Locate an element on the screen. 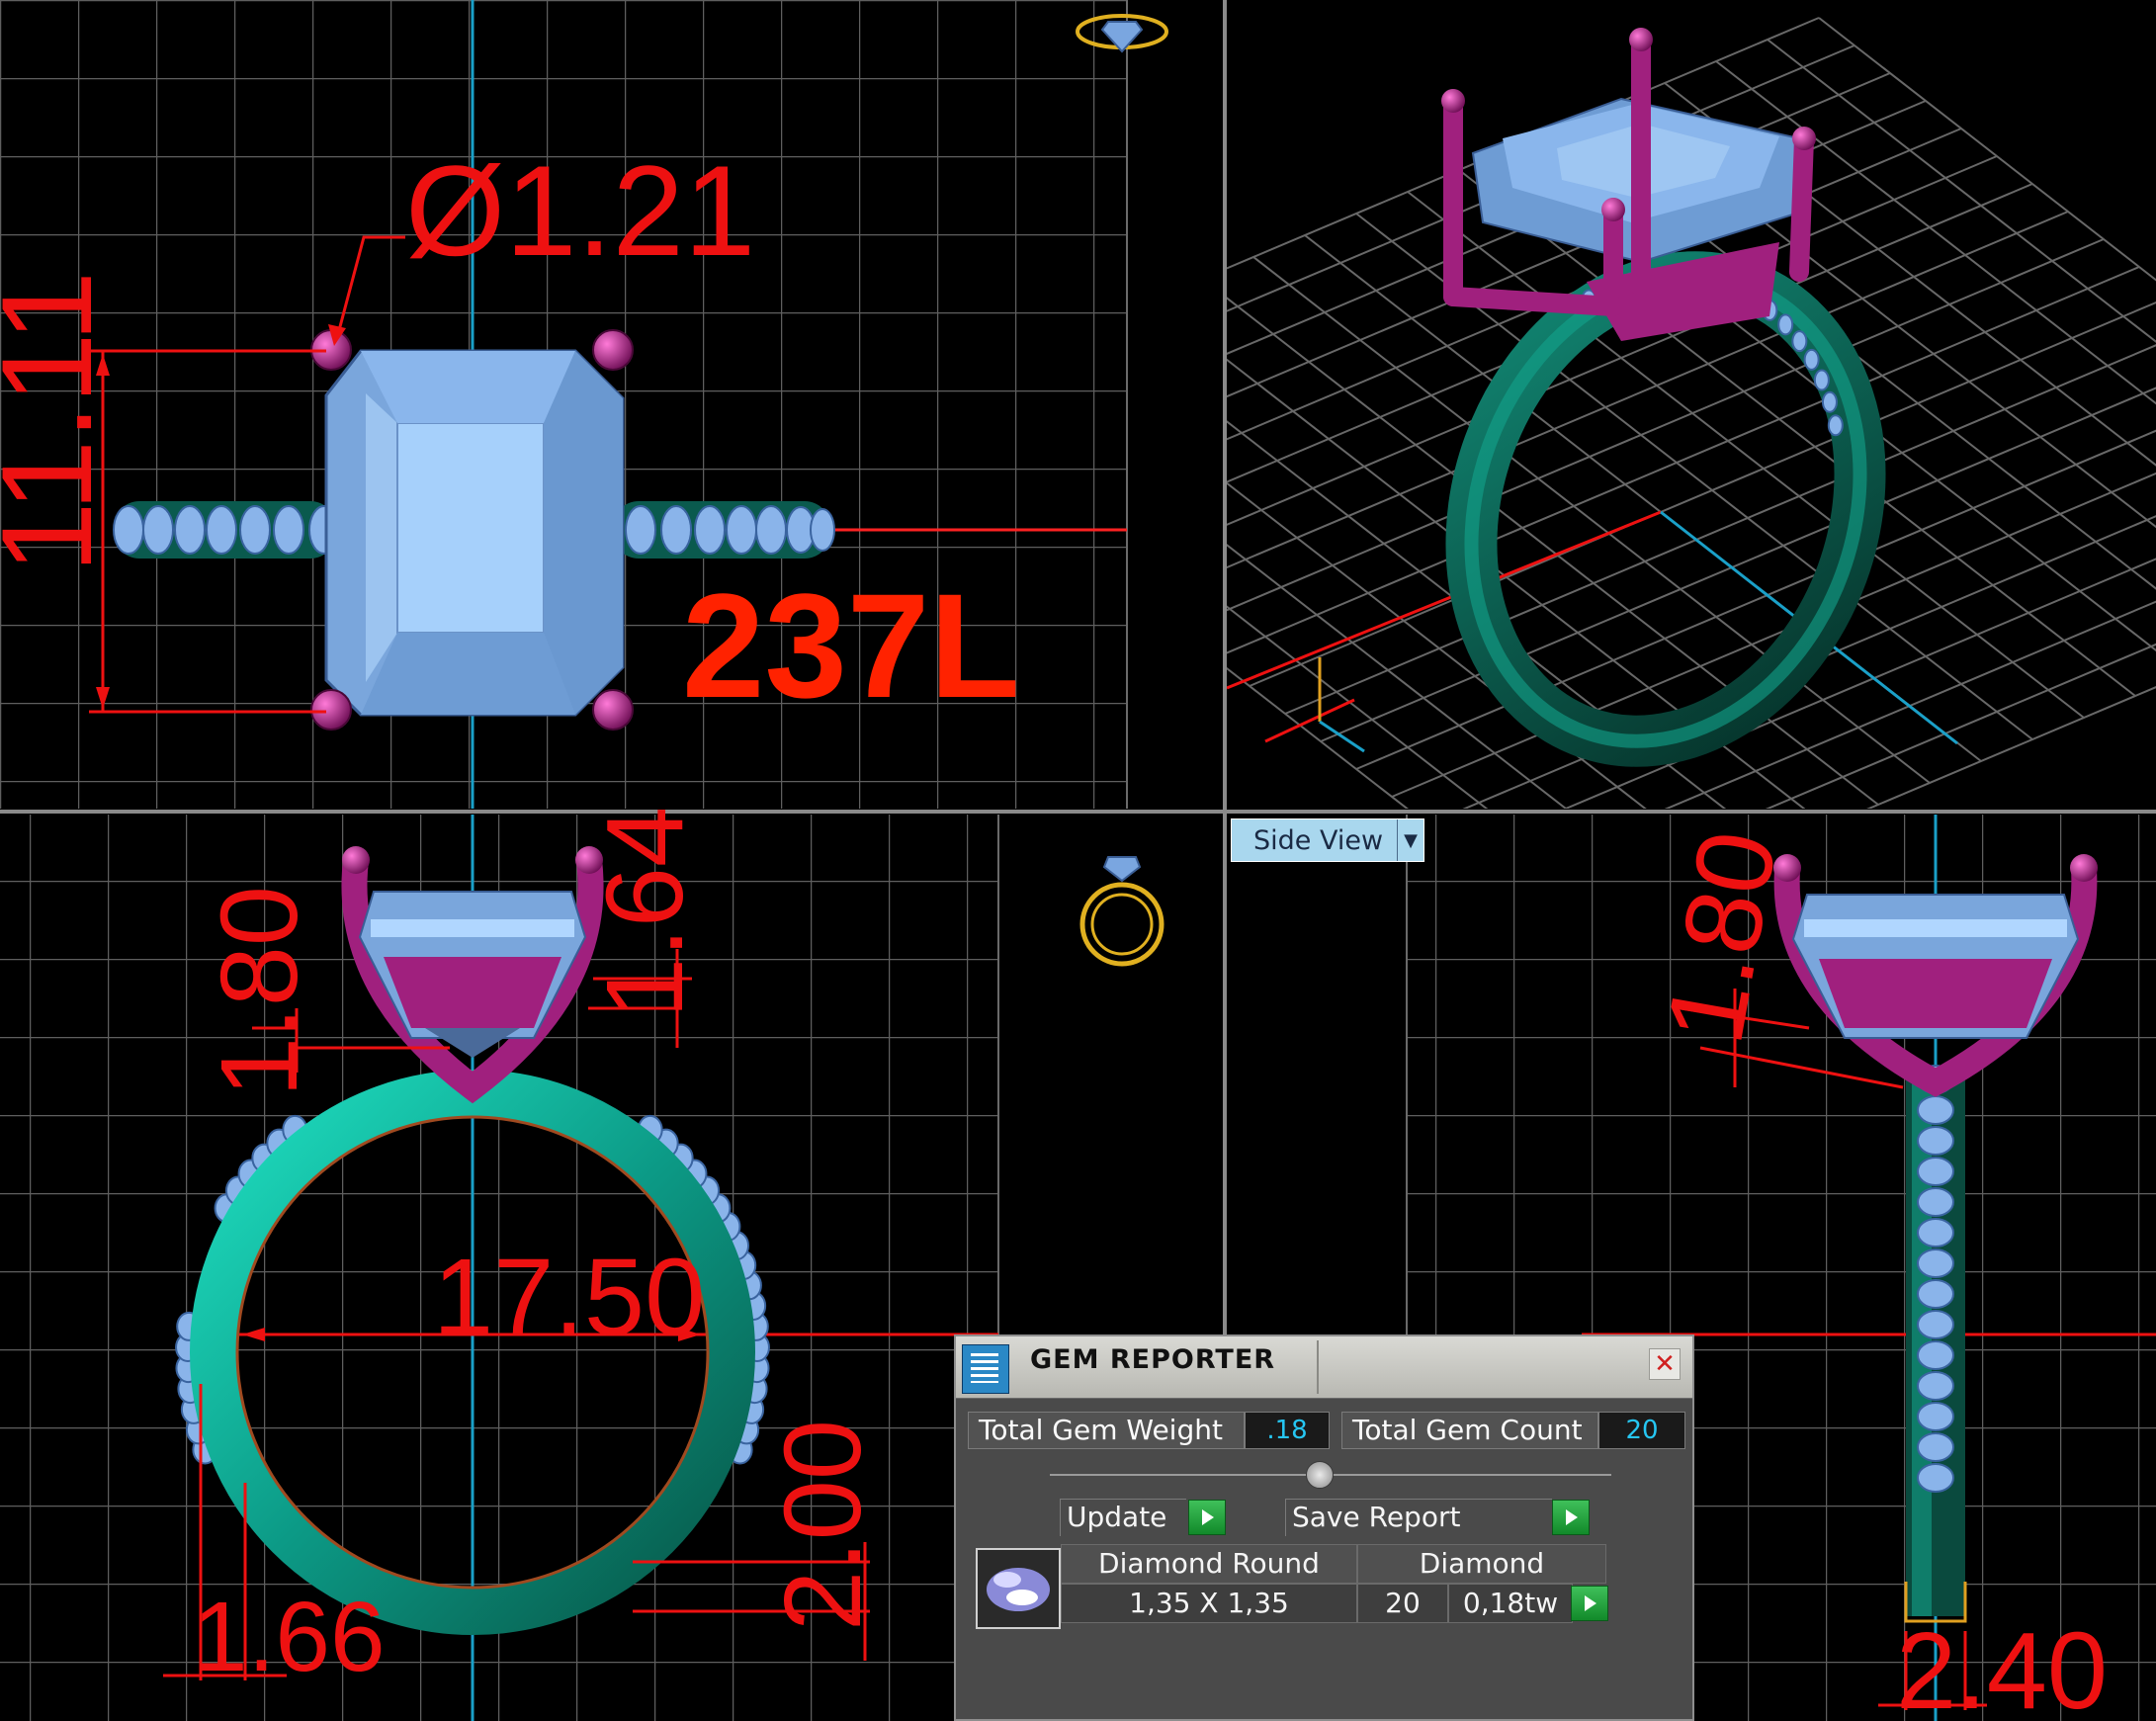  gem-weight: 0,18tw is located at coordinates (1510, 1604).